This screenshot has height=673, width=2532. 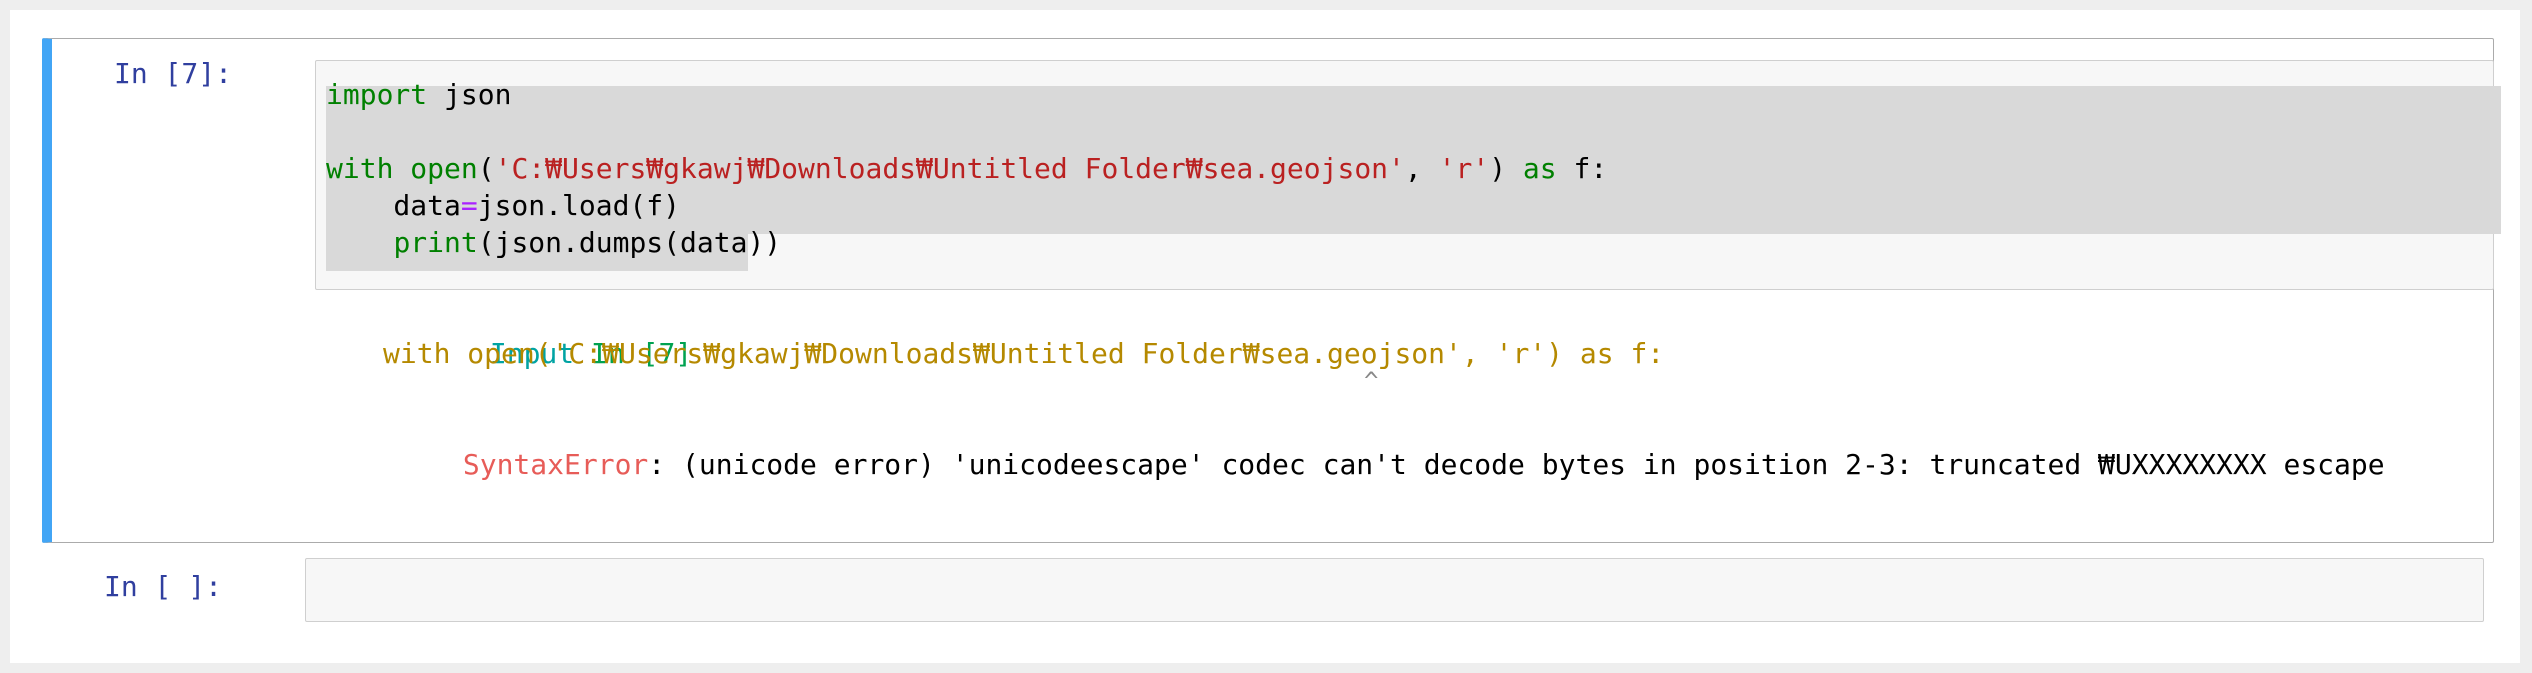 I want to click on input-prompt-empty: In [ ]:, so click(x=162, y=586).